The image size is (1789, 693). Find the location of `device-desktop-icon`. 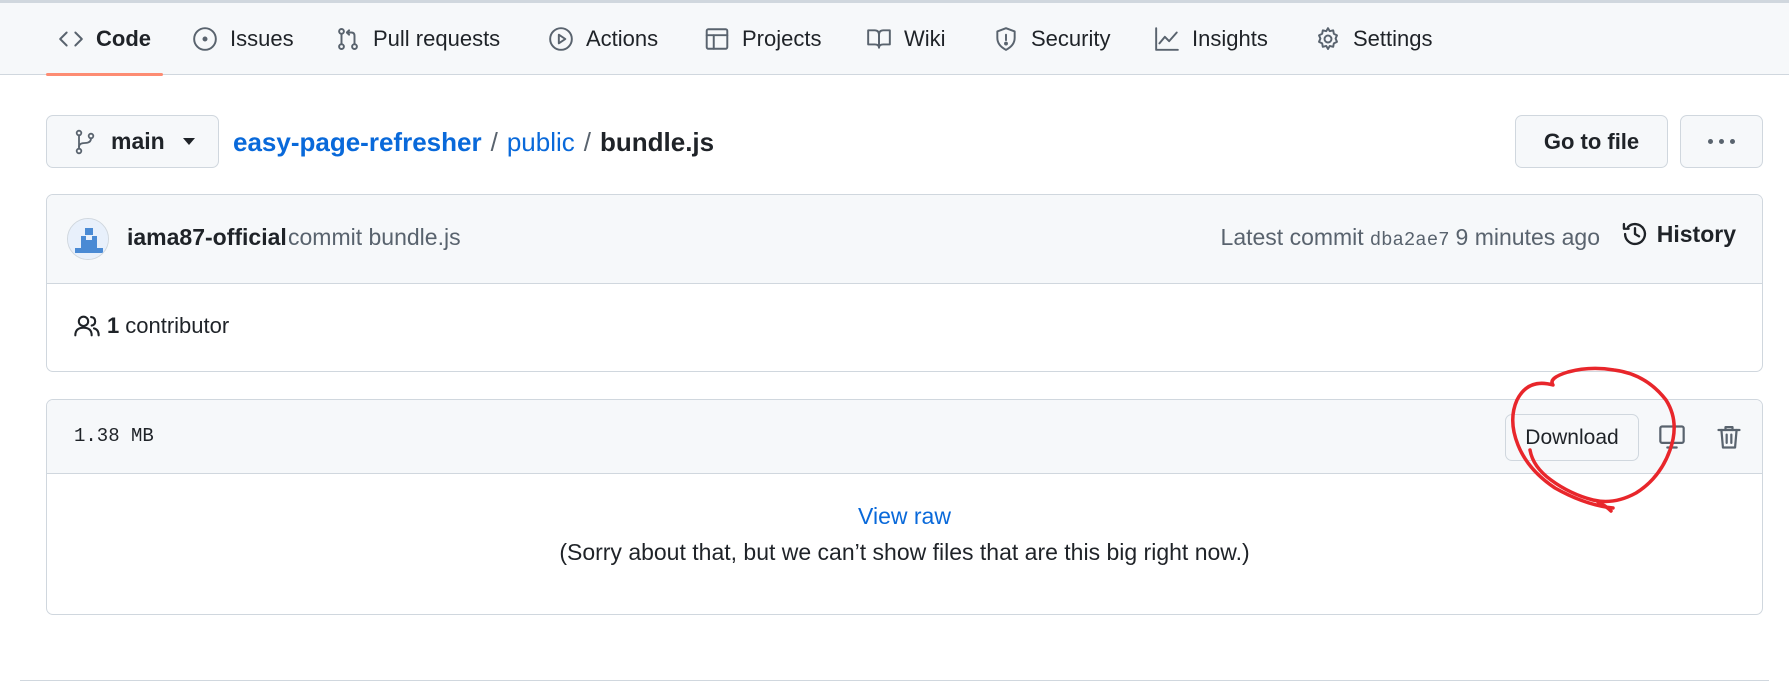

device-desktop-icon is located at coordinates (1672, 437).